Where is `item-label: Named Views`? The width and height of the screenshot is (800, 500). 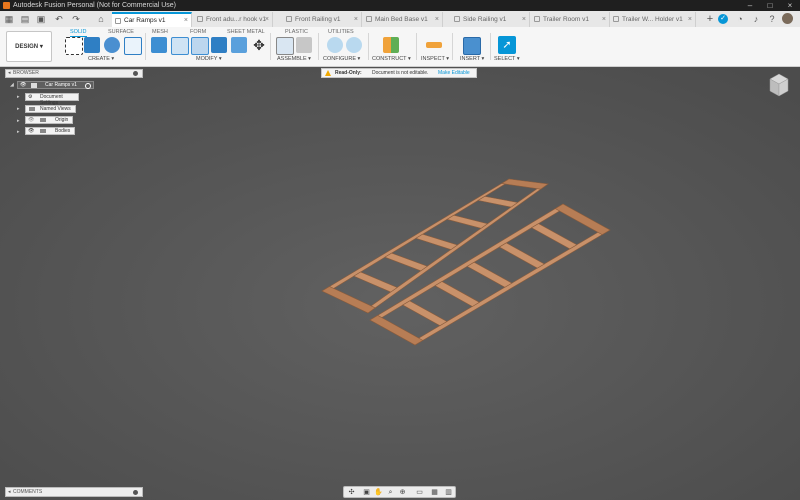 item-label: Named Views is located at coordinates (55, 109).